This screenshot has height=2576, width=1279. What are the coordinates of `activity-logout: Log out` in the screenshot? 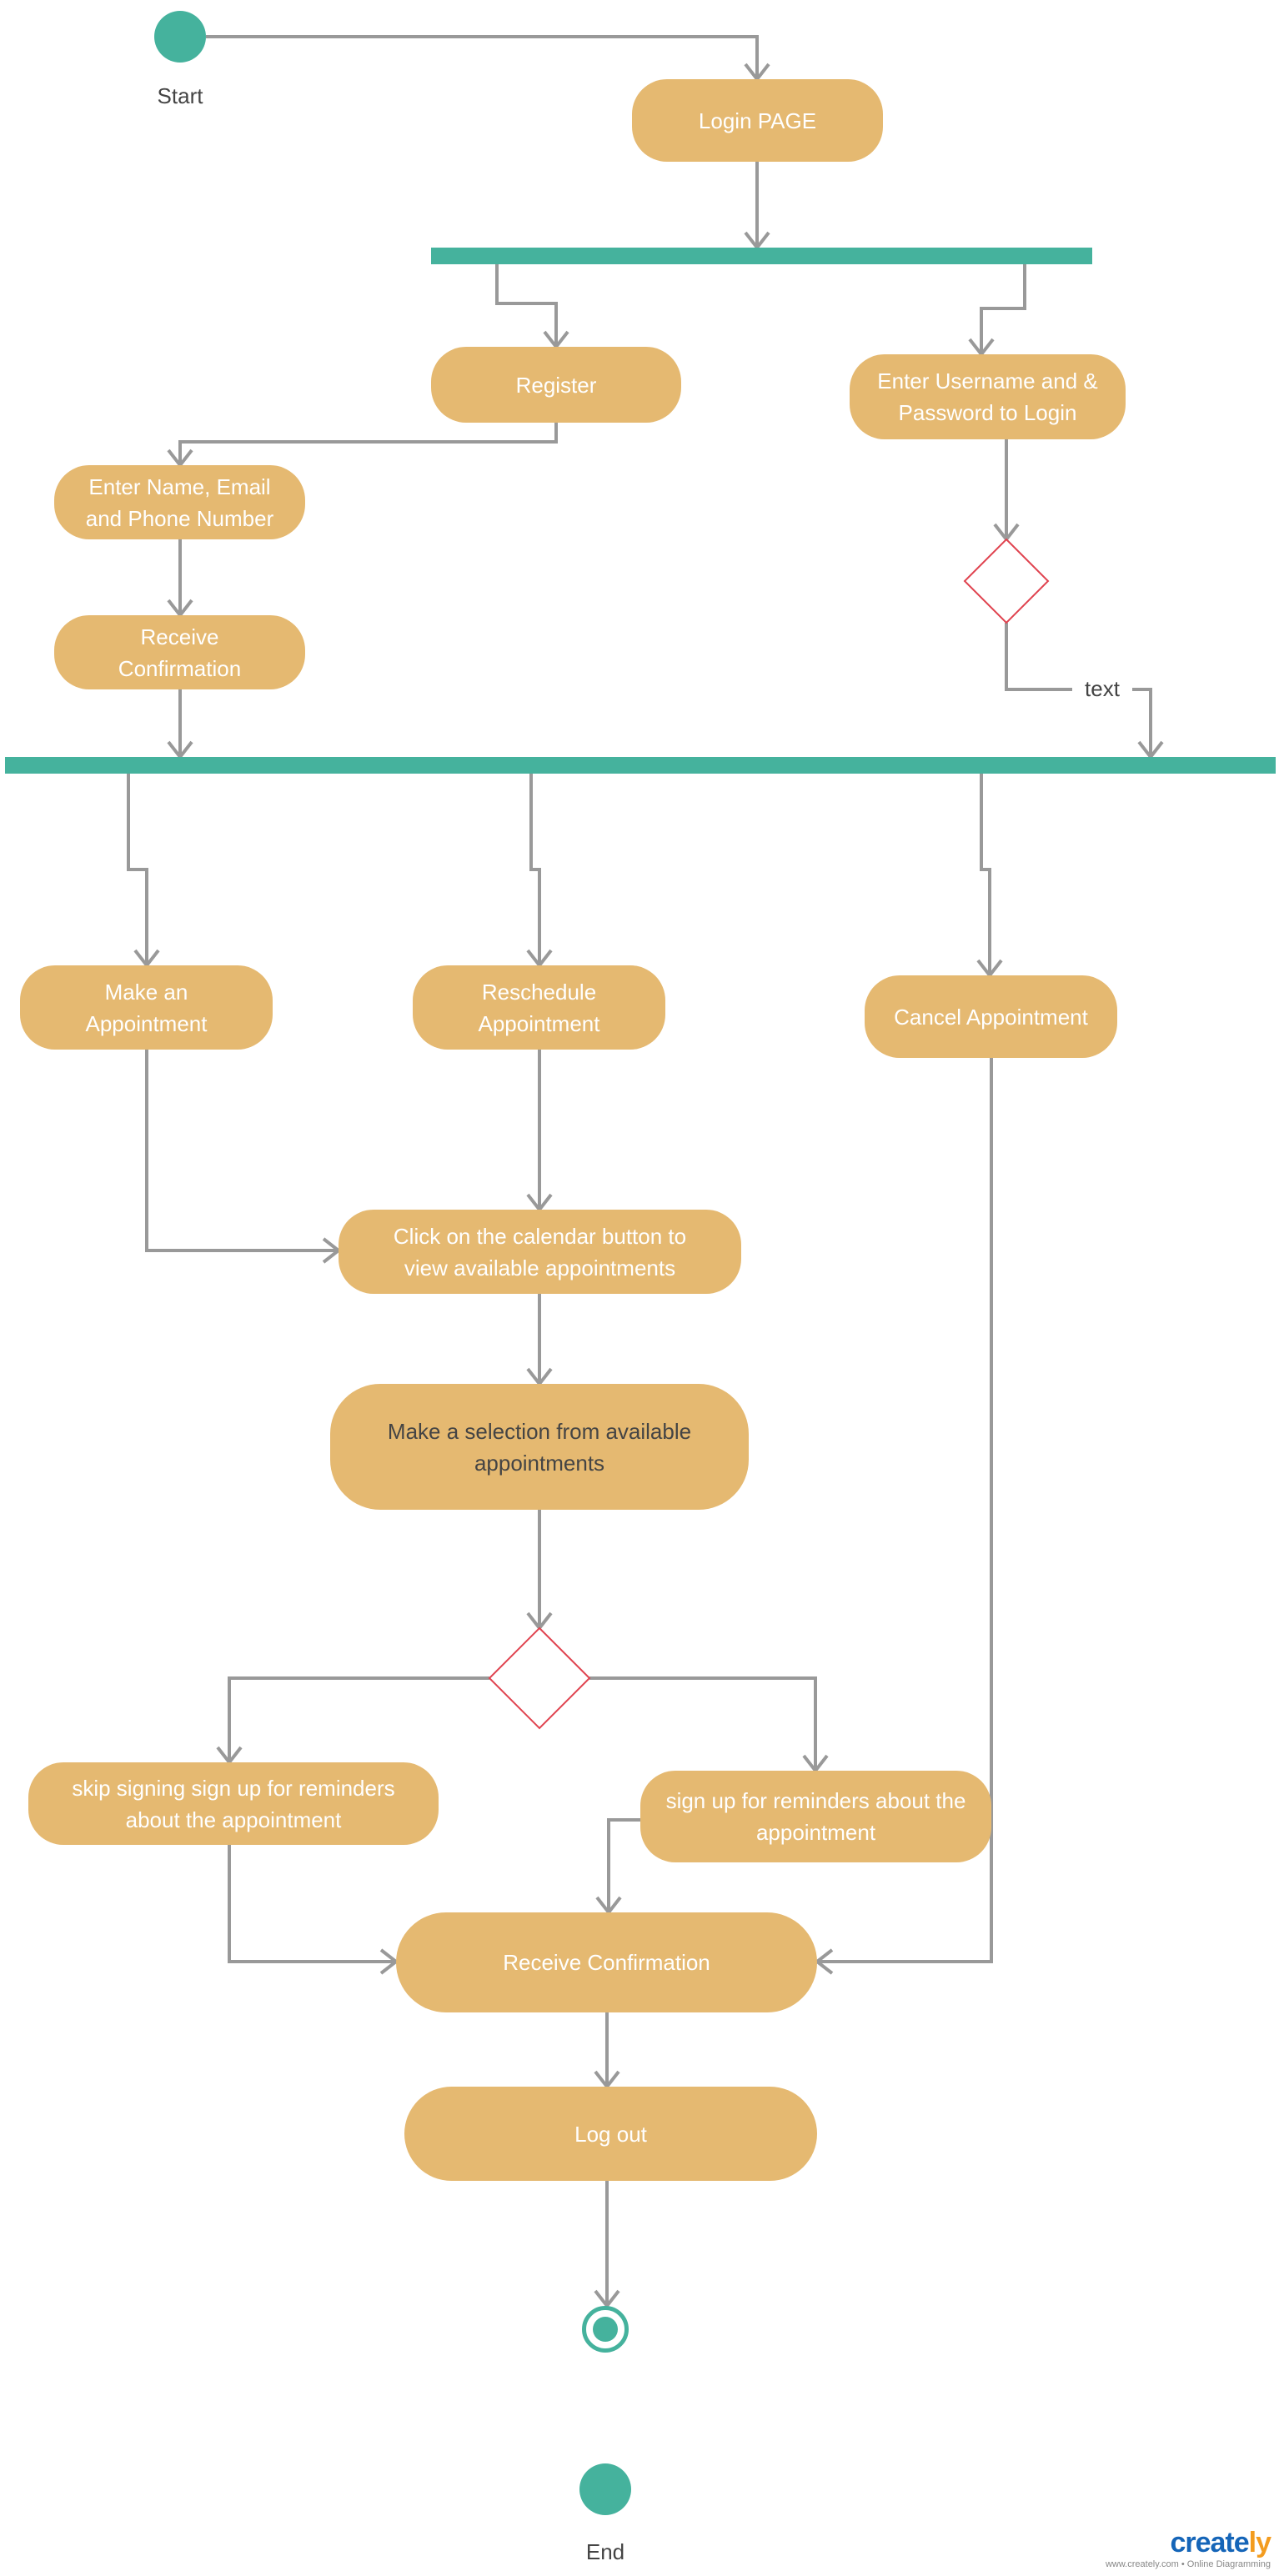 It's located at (610, 2134).